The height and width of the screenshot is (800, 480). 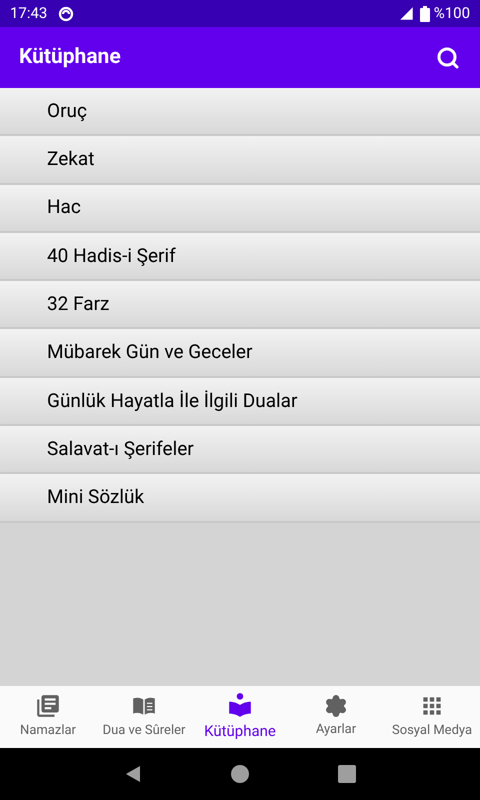 I want to click on list-item: Mübarek Gün ve Geceler, so click(x=240, y=353).